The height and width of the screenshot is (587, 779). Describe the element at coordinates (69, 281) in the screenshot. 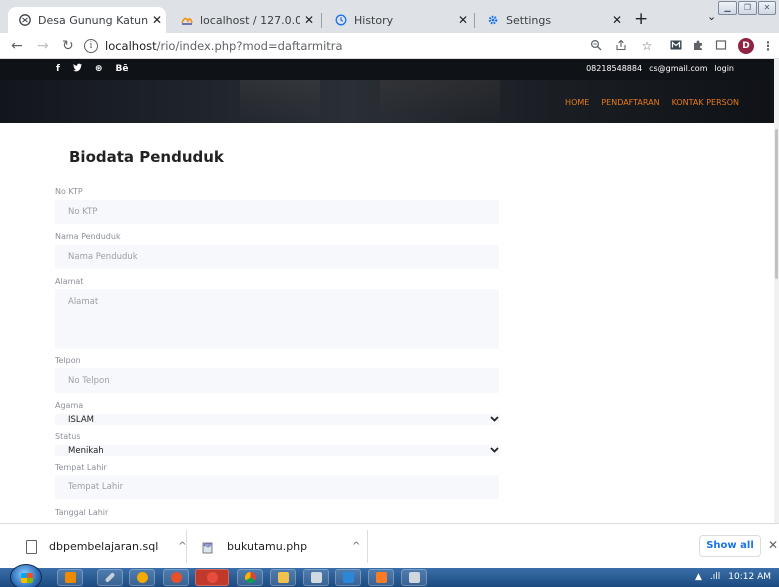

I see `label-alamat: Alamat` at that location.